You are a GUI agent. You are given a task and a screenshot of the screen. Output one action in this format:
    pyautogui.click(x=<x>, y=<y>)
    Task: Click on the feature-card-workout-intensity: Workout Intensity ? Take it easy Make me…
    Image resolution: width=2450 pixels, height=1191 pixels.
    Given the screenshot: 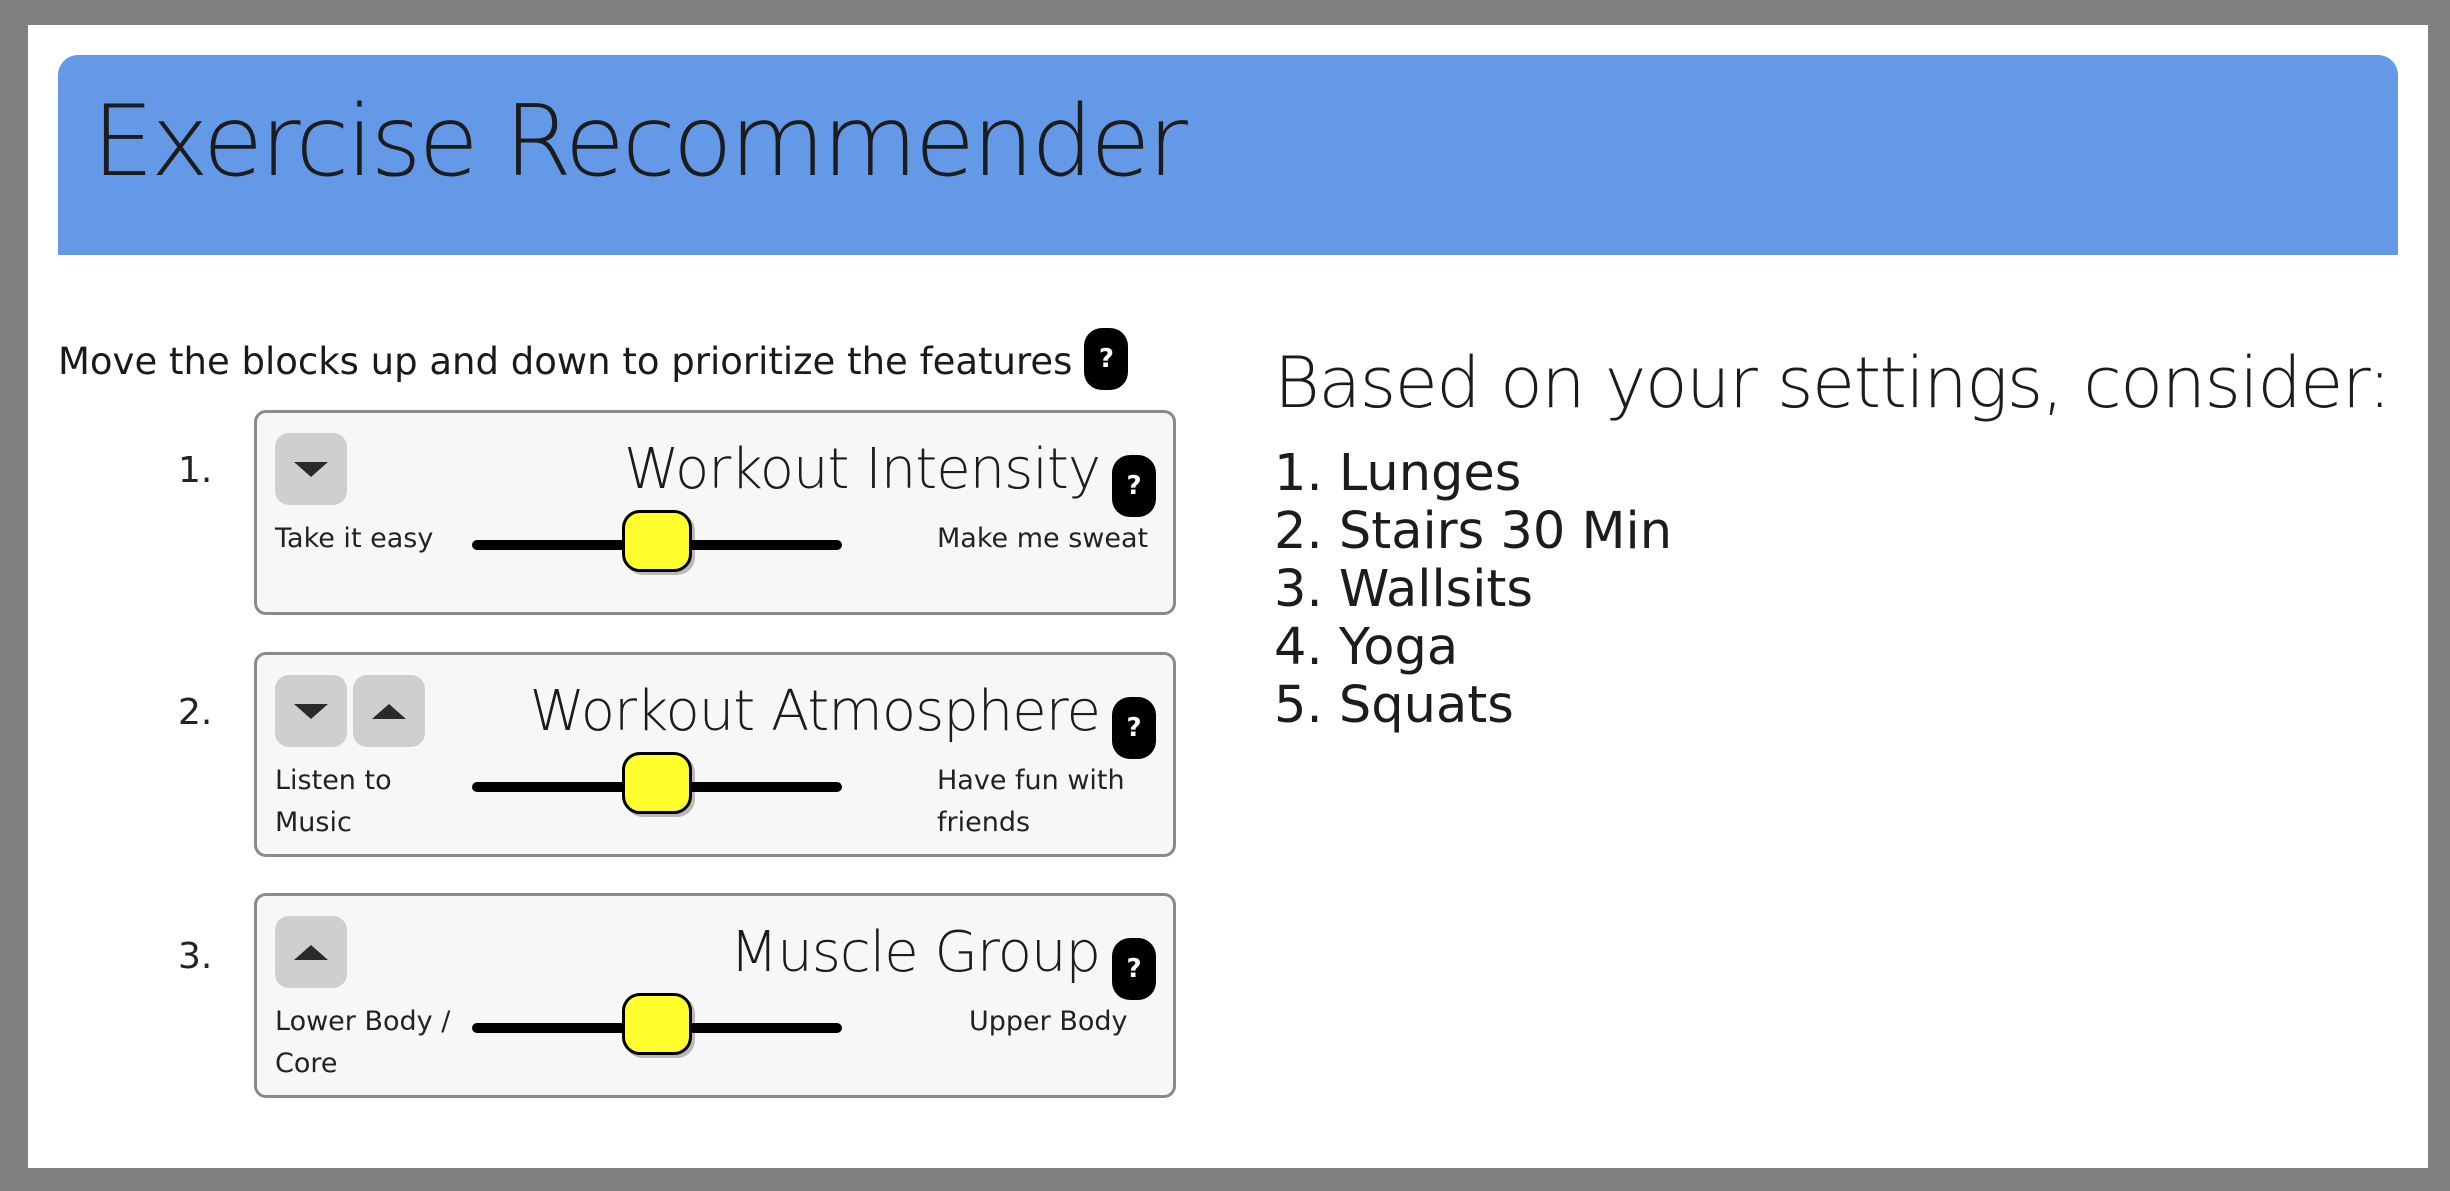 What is the action you would take?
    pyautogui.click(x=715, y=512)
    